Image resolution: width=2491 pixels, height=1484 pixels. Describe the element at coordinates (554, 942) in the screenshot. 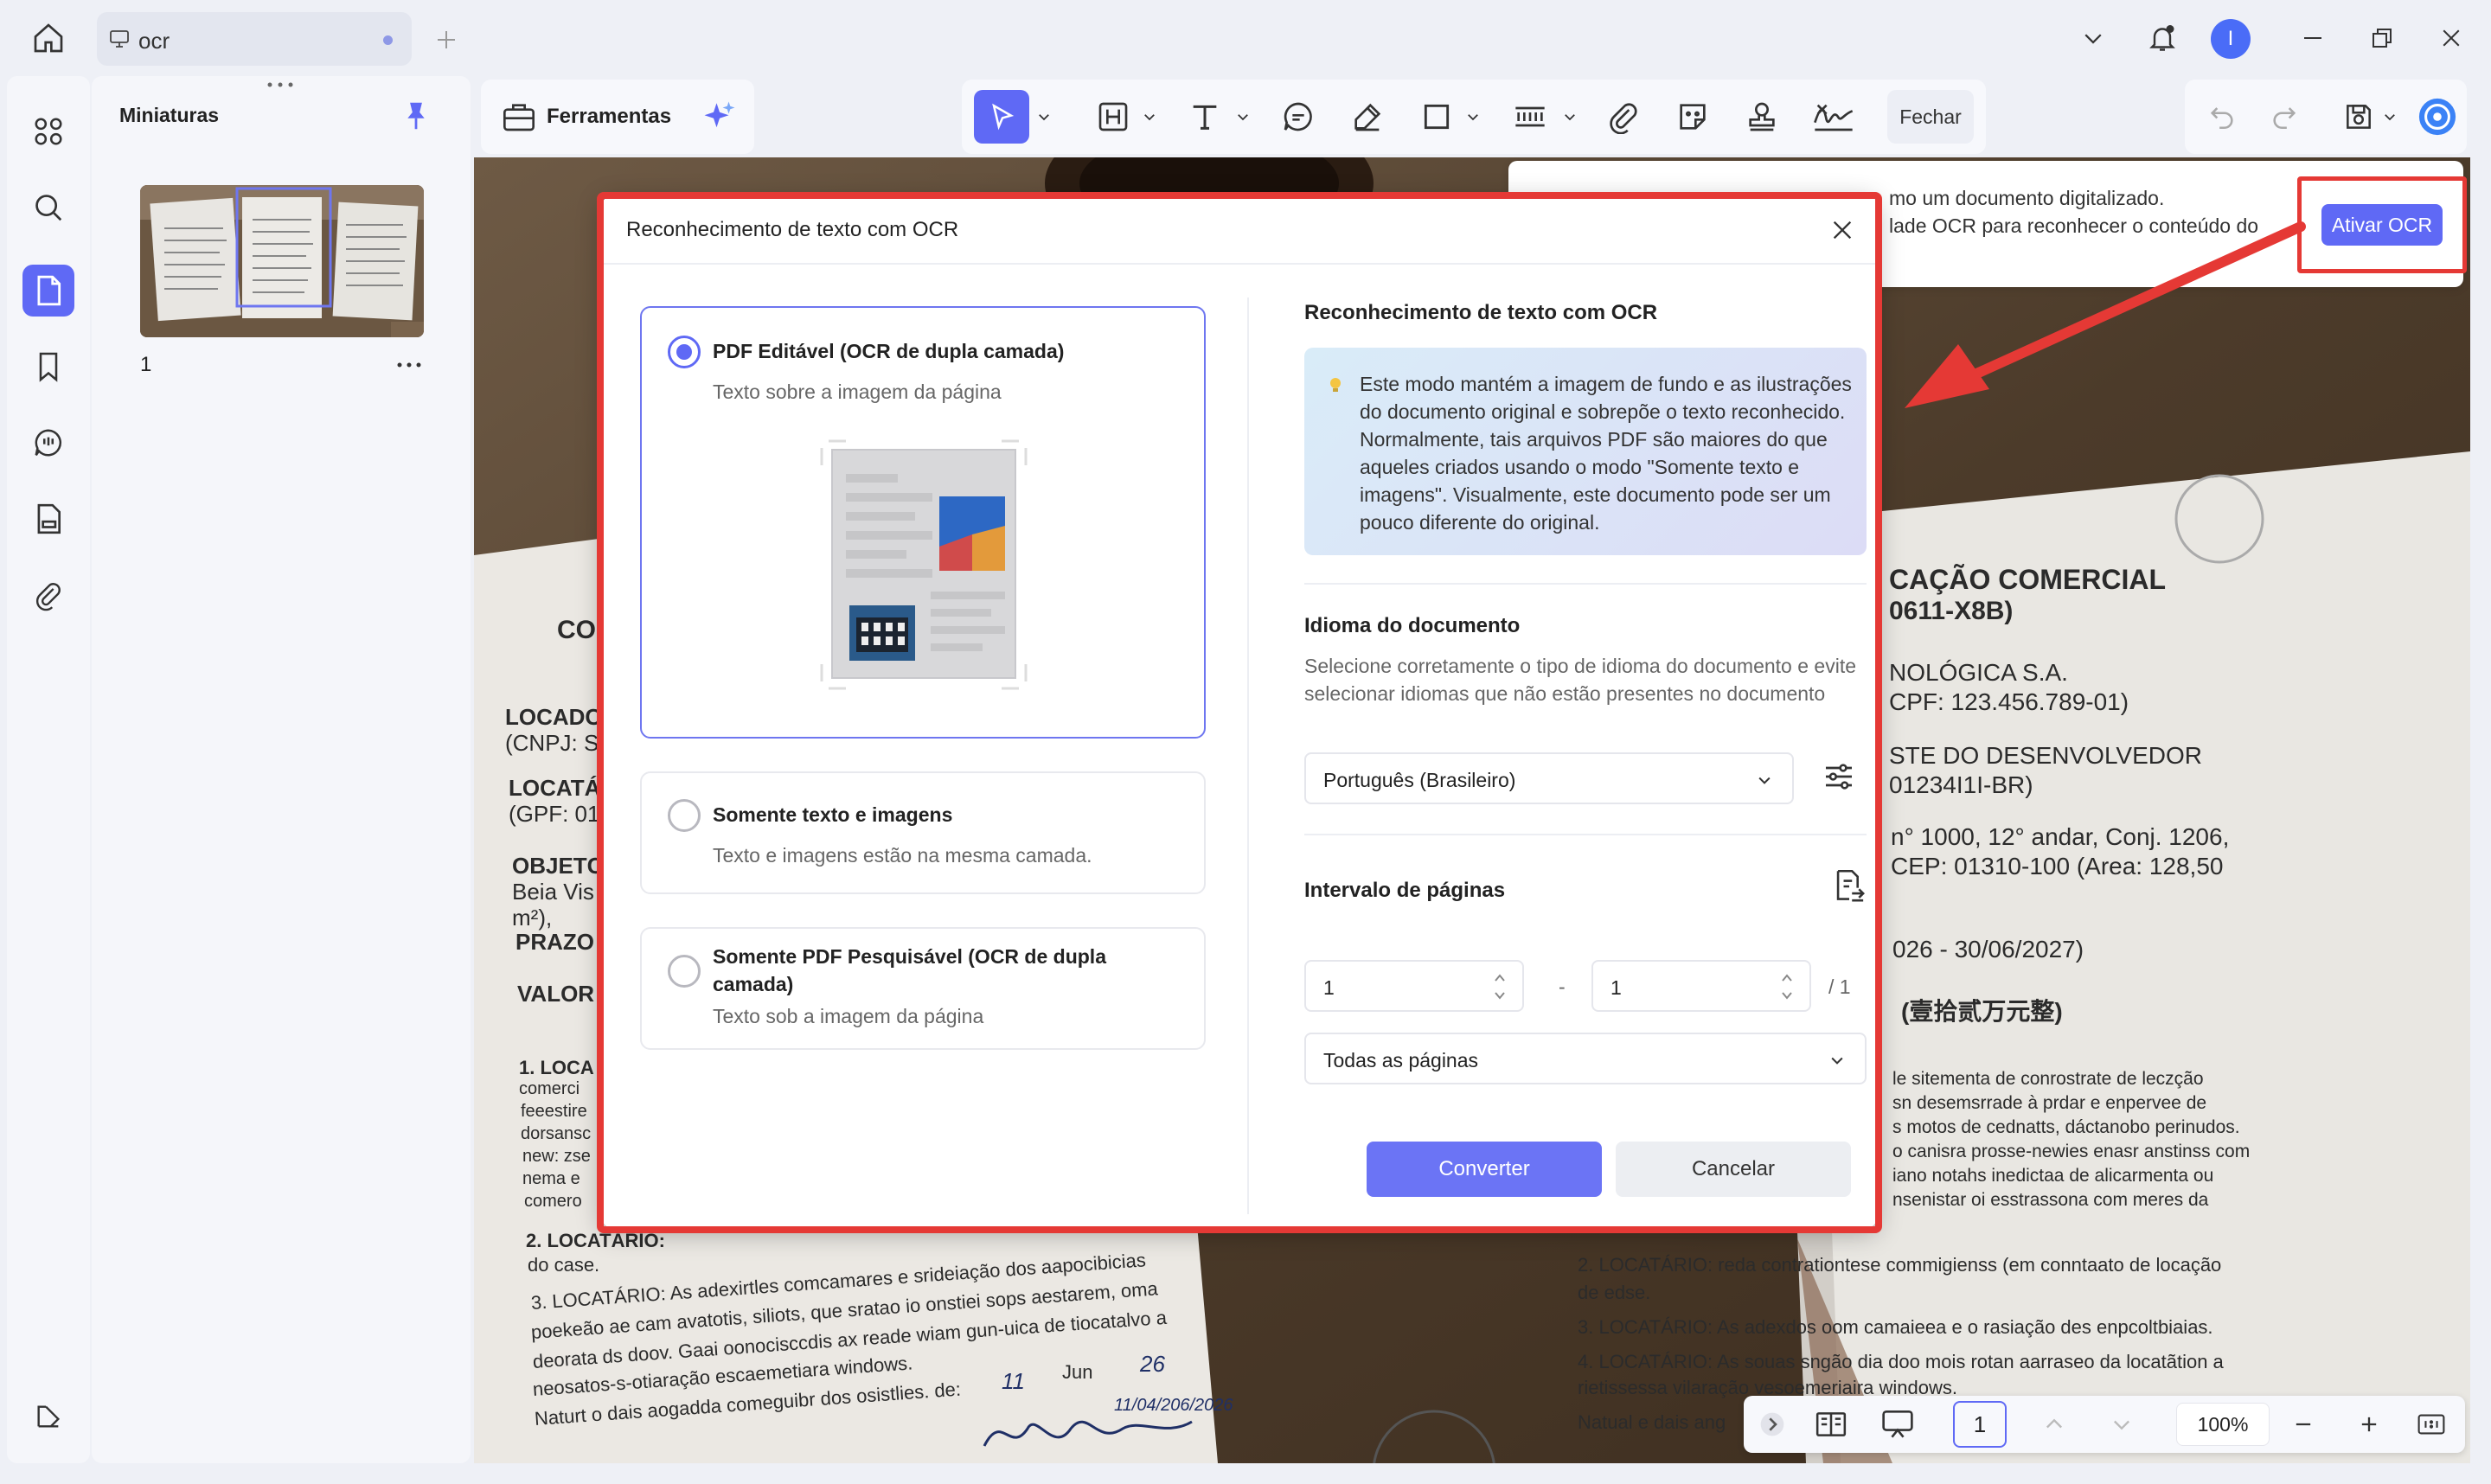

I see `doc-text: PRAZO` at that location.